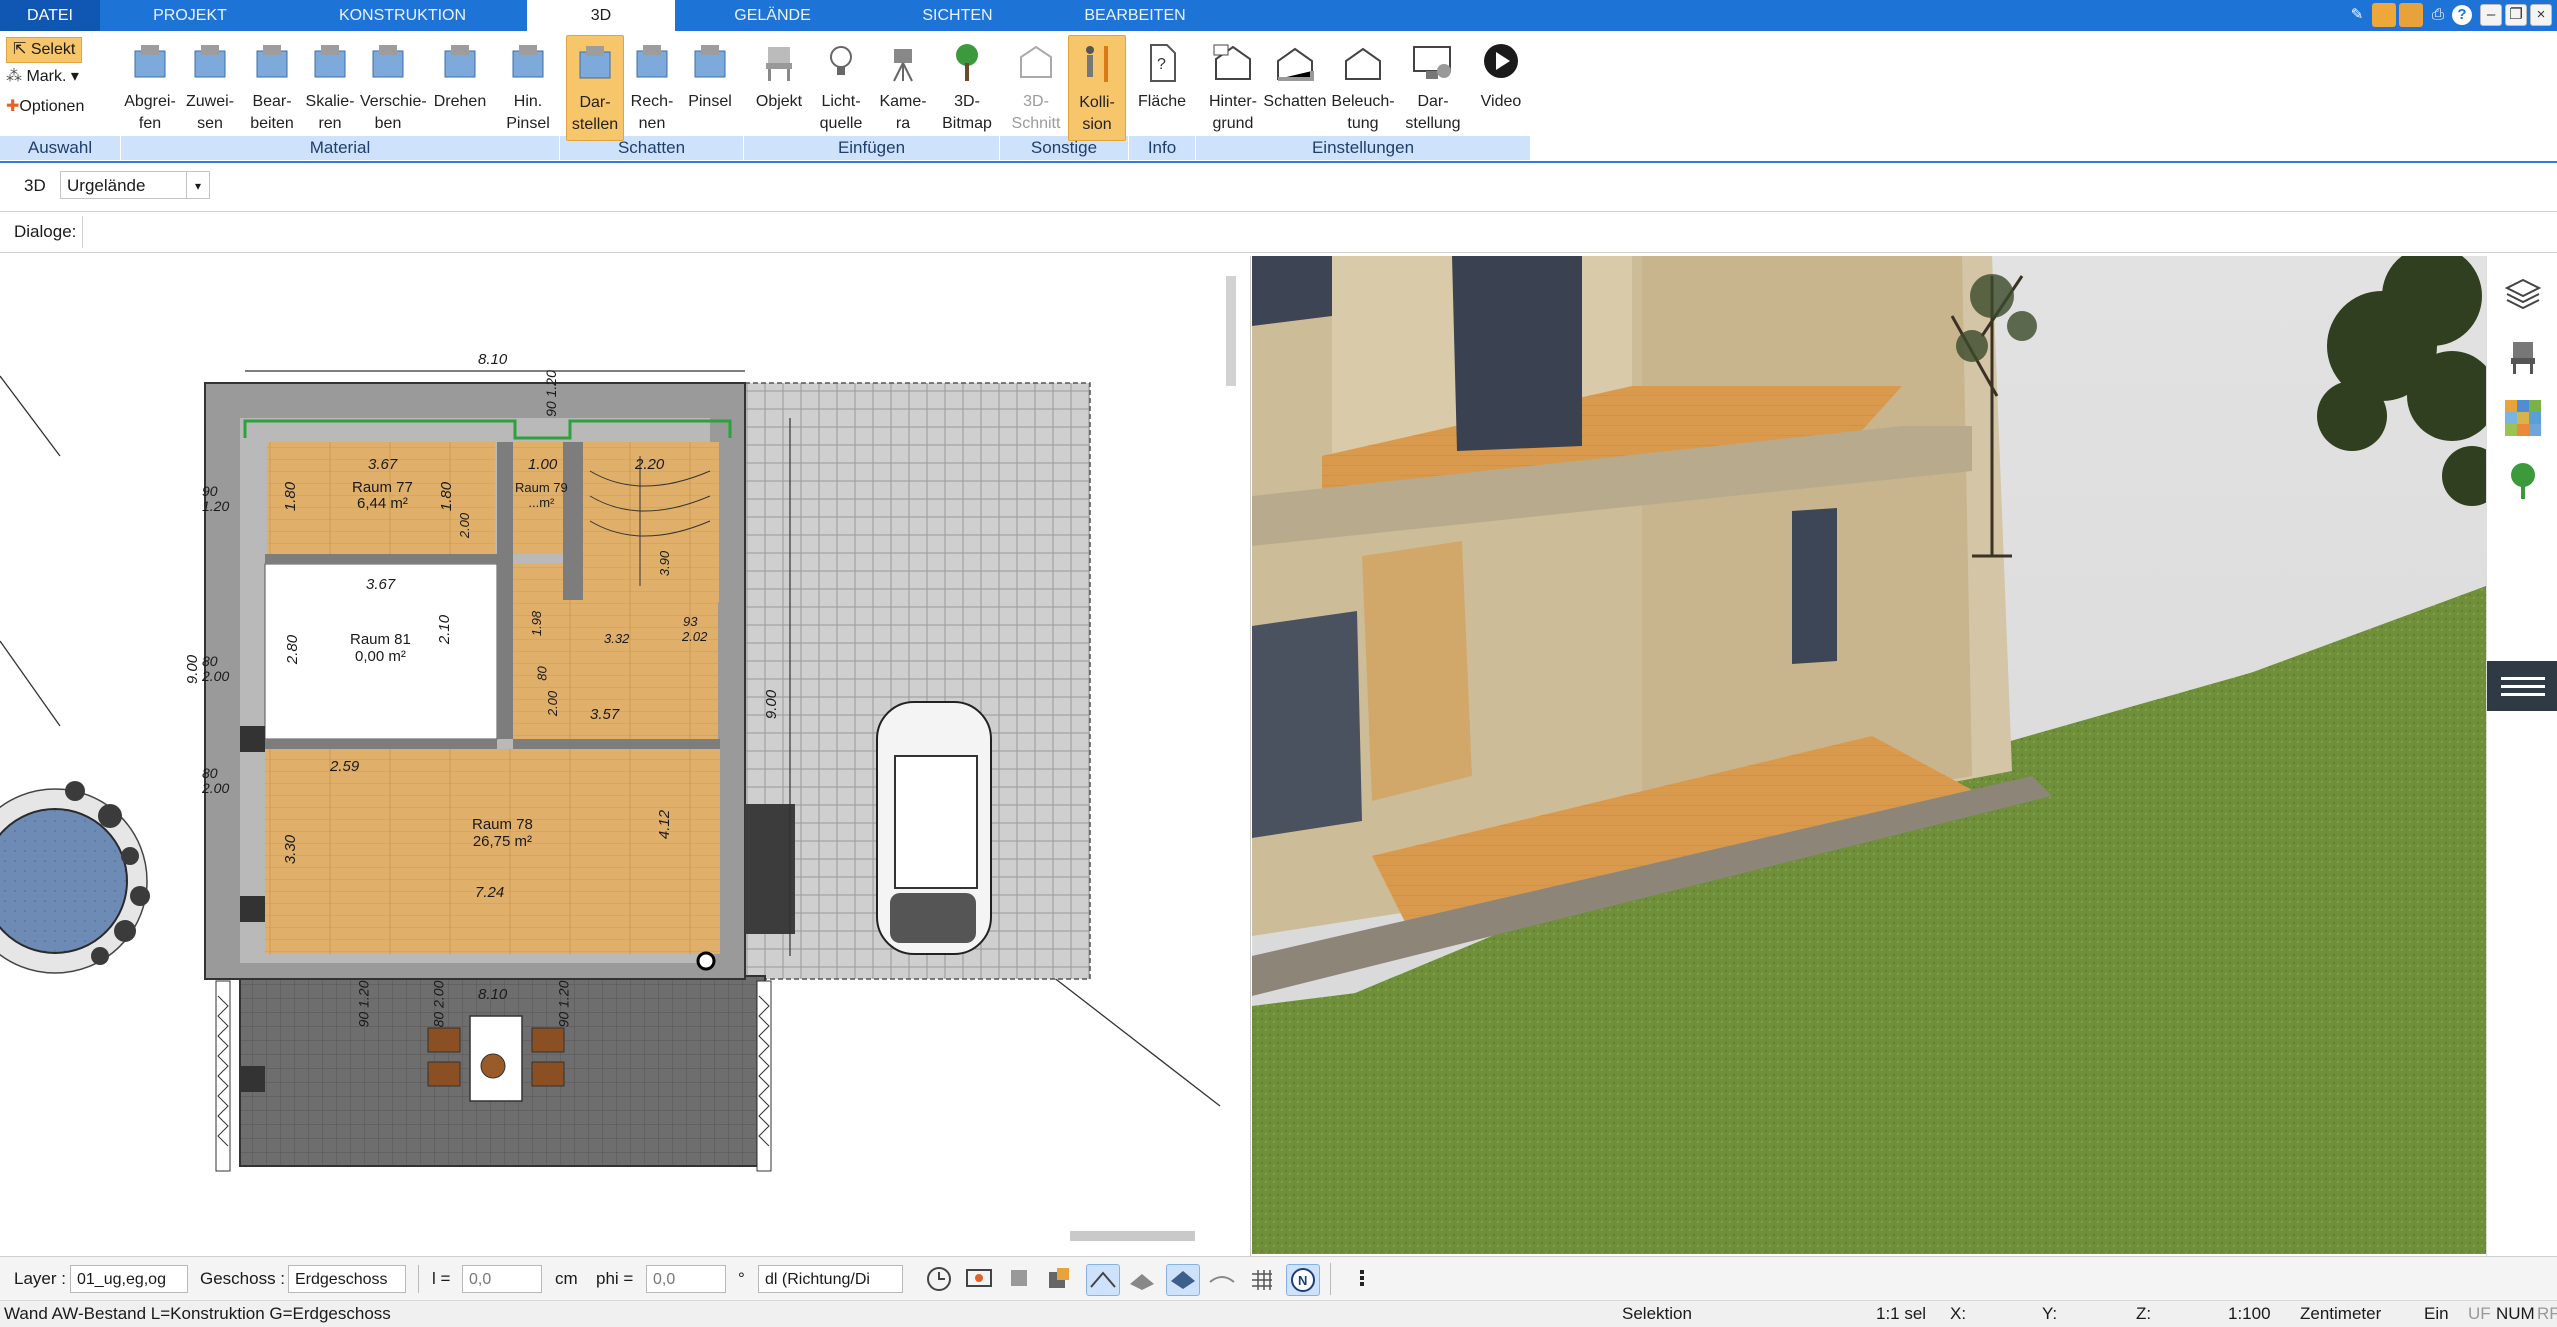  I want to click on section-3d-button: 3D- Schnitt, so click(1036, 87).